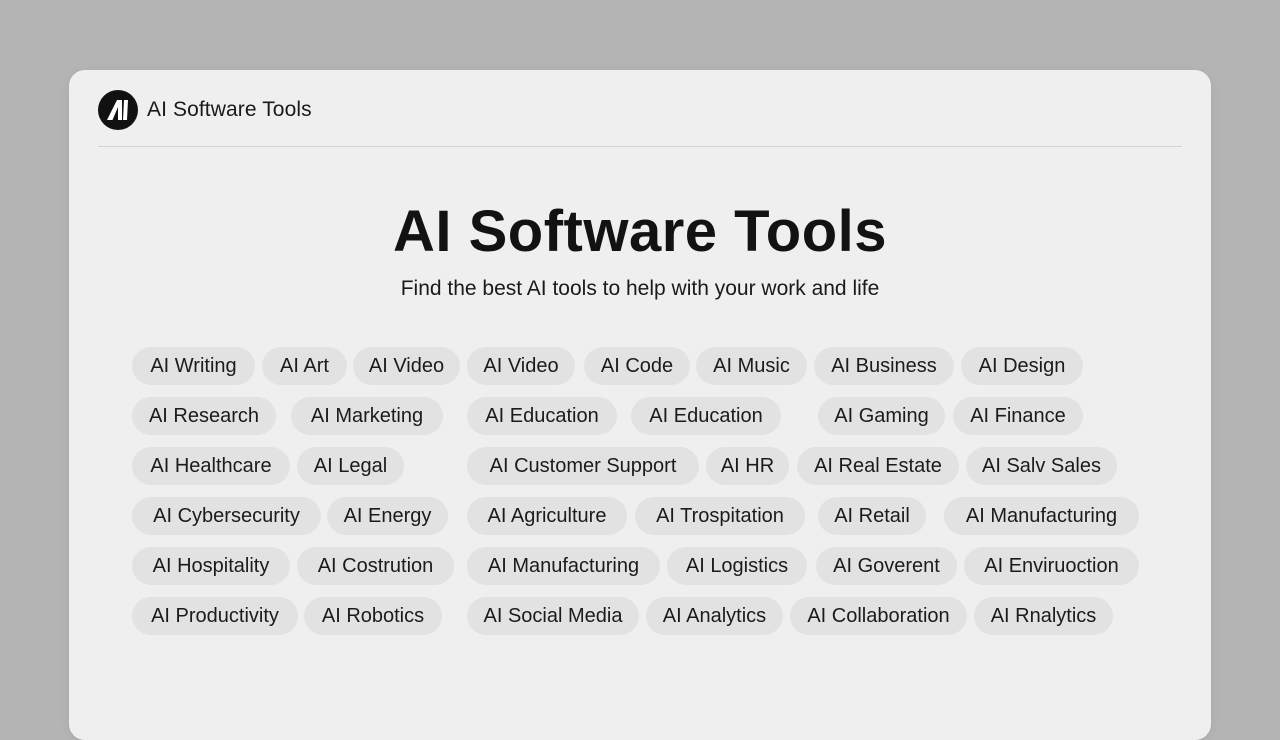 The image size is (1280, 740). What do you see at coordinates (714, 616) in the screenshot?
I see `category-chip: AI Analytics` at bounding box center [714, 616].